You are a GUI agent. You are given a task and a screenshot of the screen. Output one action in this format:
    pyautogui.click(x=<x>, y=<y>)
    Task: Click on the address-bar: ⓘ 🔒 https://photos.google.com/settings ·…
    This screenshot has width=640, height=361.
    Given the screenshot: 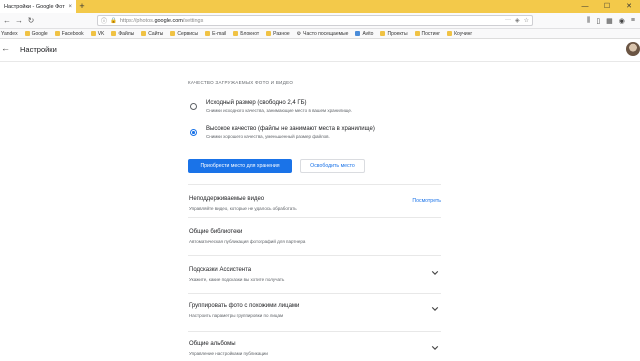 What is the action you would take?
    pyautogui.click(x=315, y=20)
    